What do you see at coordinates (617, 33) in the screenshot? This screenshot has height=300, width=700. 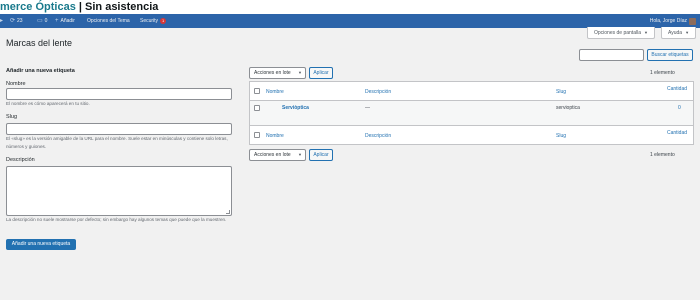 I see `screen-options-label: Opciones de pantalla` at bounding box center [617, 33].